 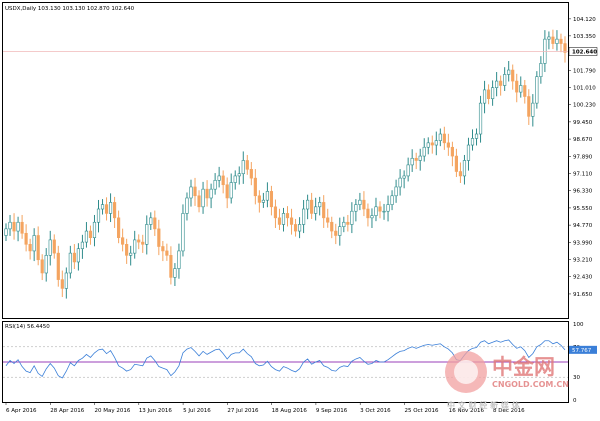 I want to click on price-tick-label: 95.550, so click(x=583, y=209).